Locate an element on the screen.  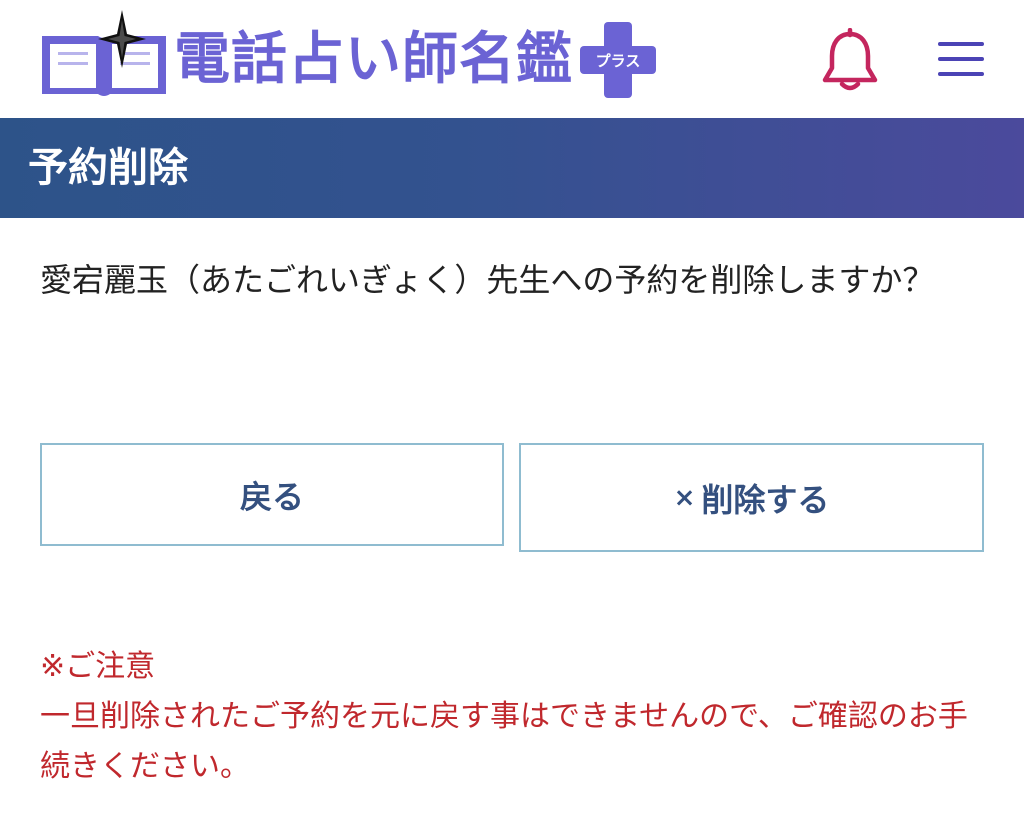
confirm-message: 愛宕麗玉（あたごれいぎょく）先生への予約を削除しますか？ is located at coordinates (487, 280).